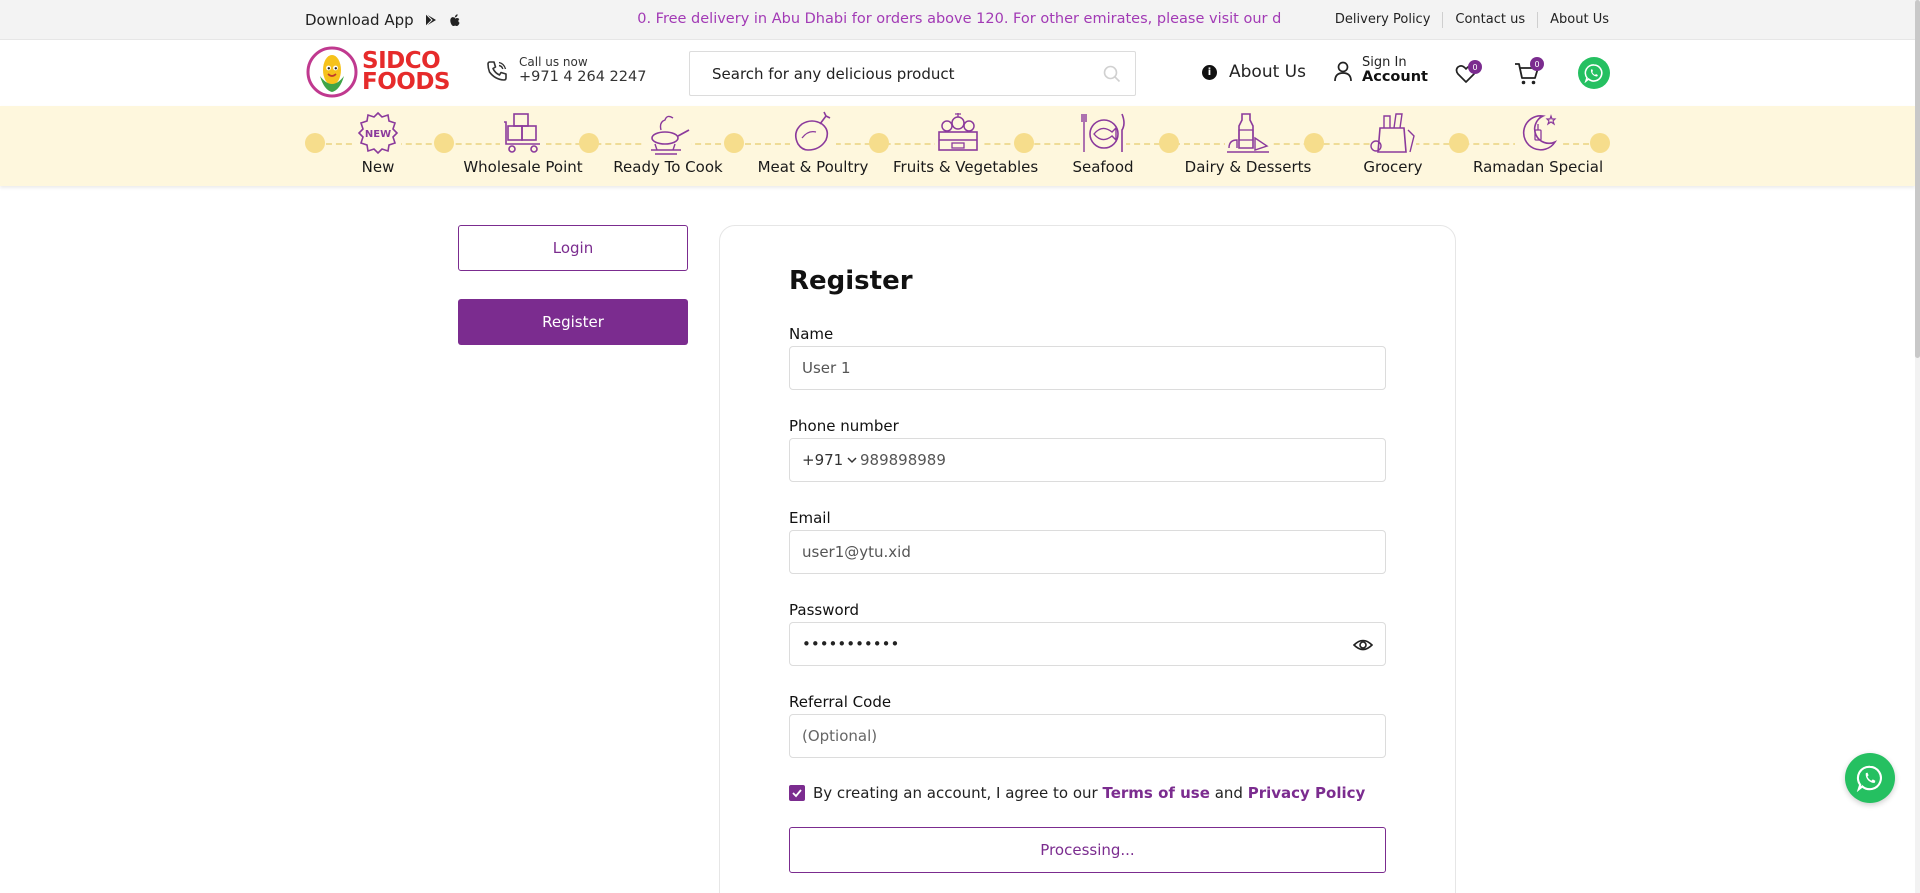 The image size is (1920, 893). Describe the element at coordinates (1489, 20) in the screenshot. I see `contact-us-link: Contact us` at that location.